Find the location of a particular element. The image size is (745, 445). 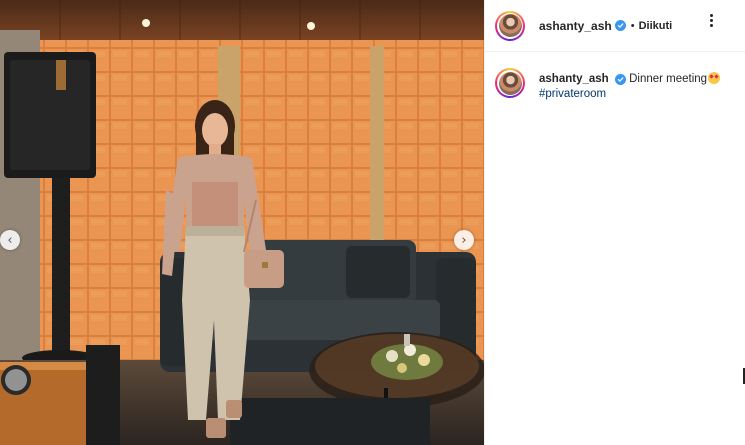

post-caption: ashanty_ash Dinner meeting #privateroom is located at coordinates (608, 85).